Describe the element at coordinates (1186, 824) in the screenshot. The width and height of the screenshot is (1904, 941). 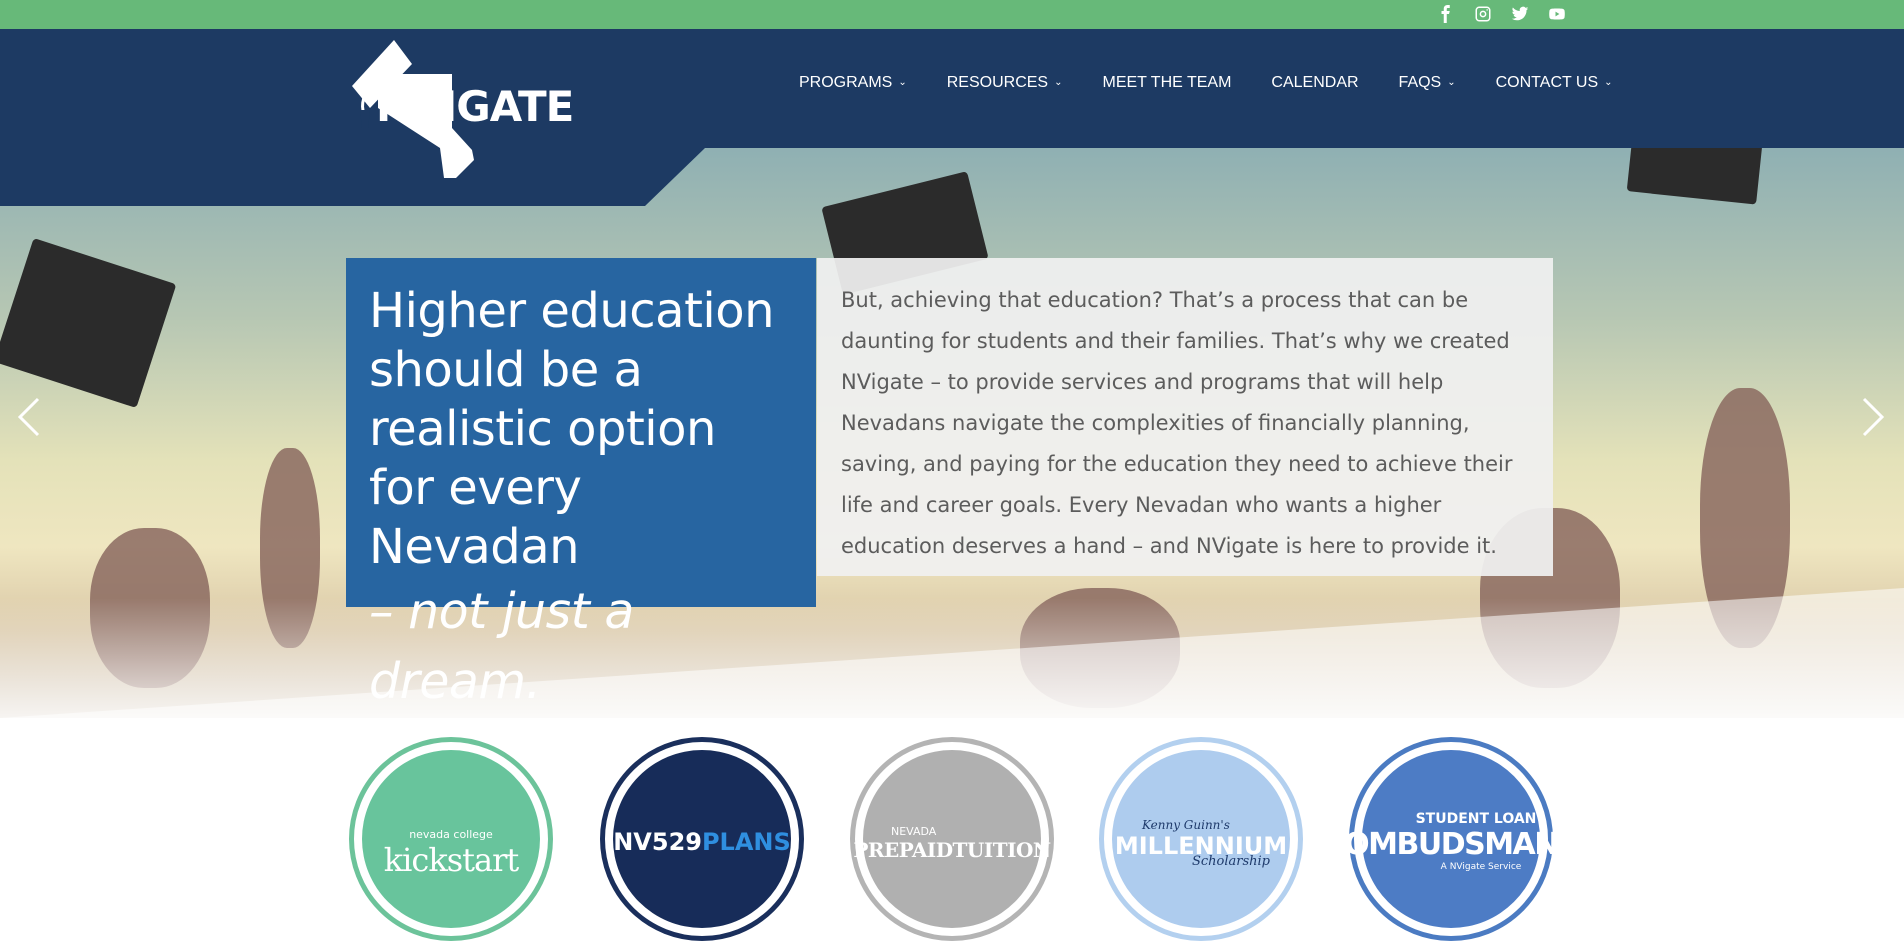
I see `millennium-small: Kenny Guinn's` at that location.